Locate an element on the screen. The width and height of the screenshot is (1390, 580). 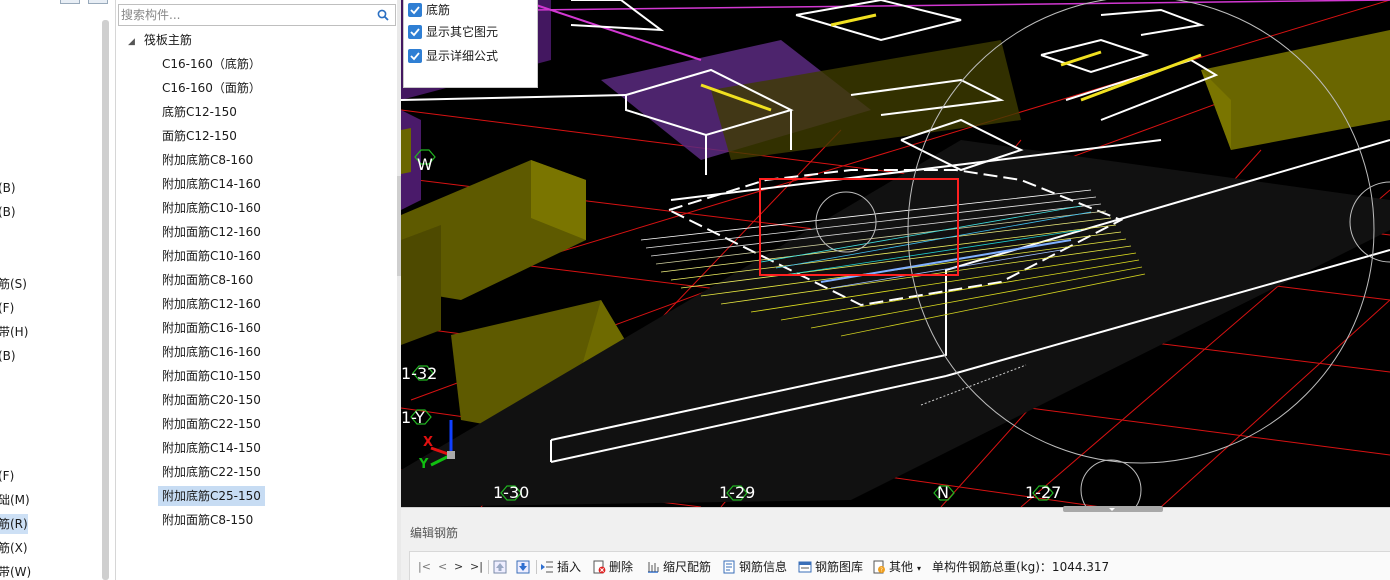
category-item: 主筋(R) is located at coordinates (14, 524).